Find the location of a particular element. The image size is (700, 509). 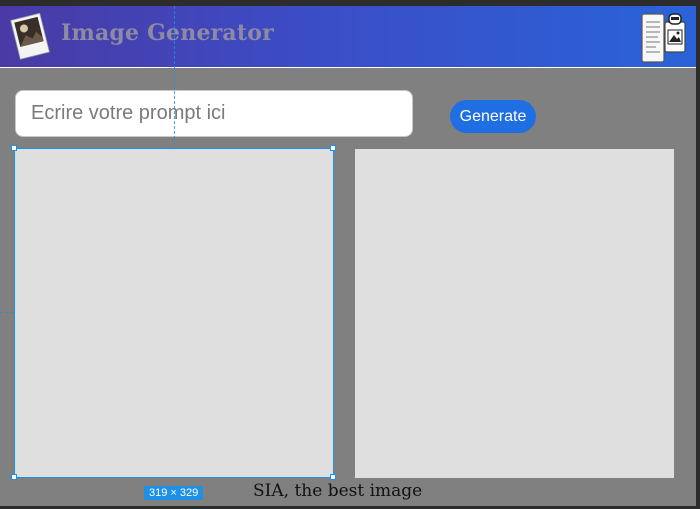

polaroid-photo-icon is located at coordinates (30, 36).